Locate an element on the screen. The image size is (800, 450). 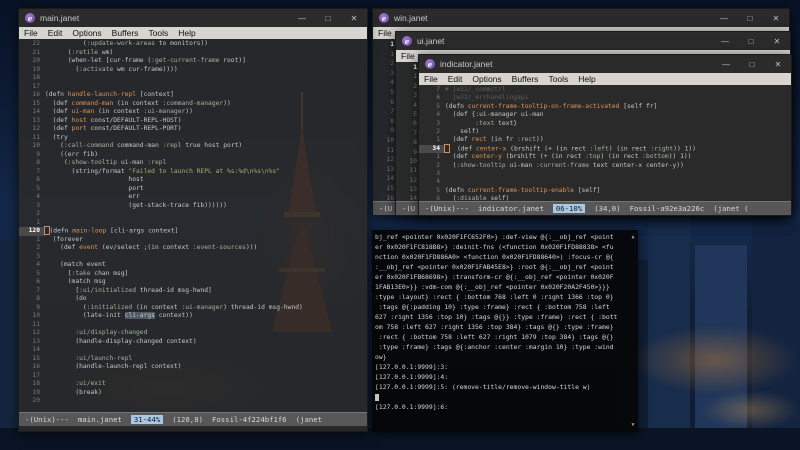
titlebar: e win.janet — □ ✕ is located at coordinates (581, 18).